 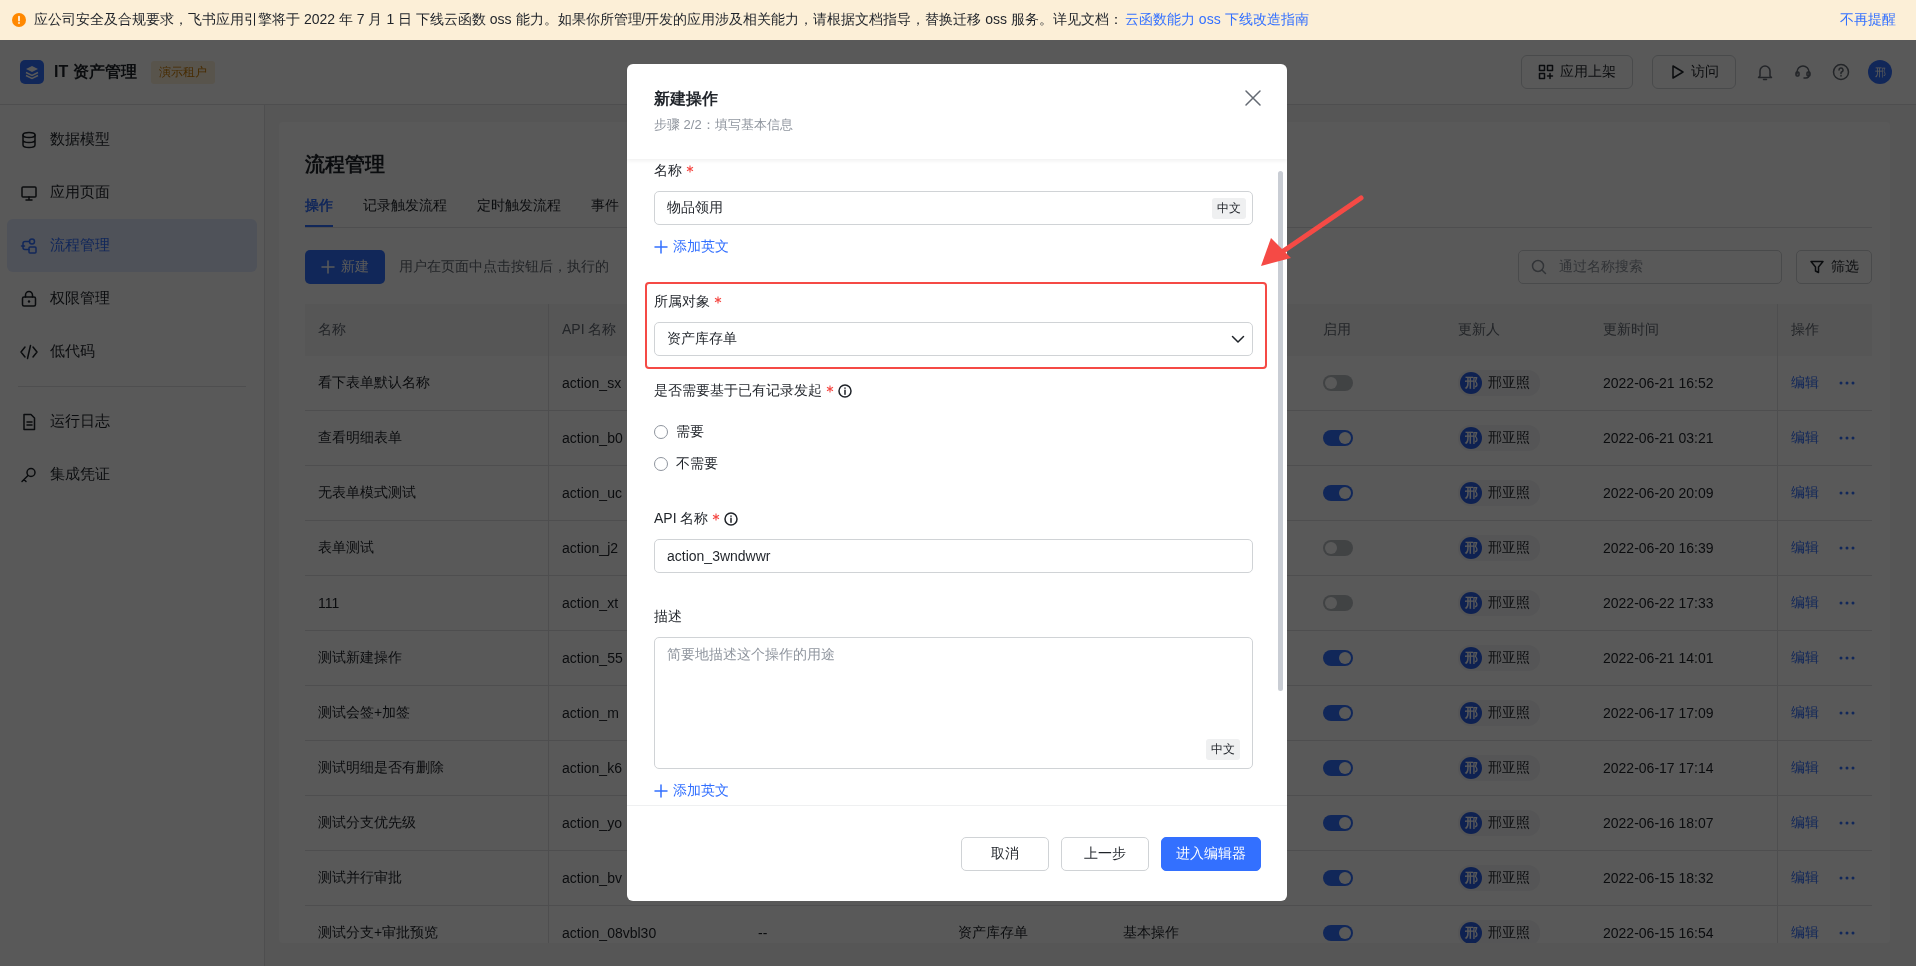 I want to click on table-cell: 2022-06-15 18:32, so click(x=1658, y=878).